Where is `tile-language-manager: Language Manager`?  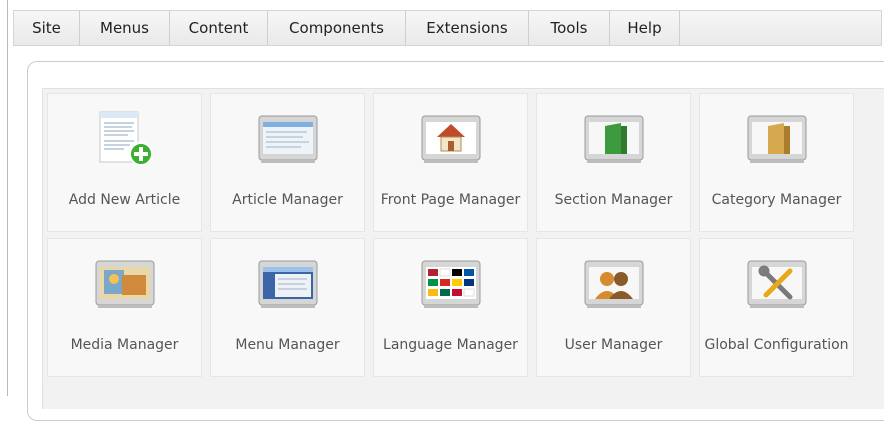 tile-language-manager: Language Manager is located at coordinates (450, 307).